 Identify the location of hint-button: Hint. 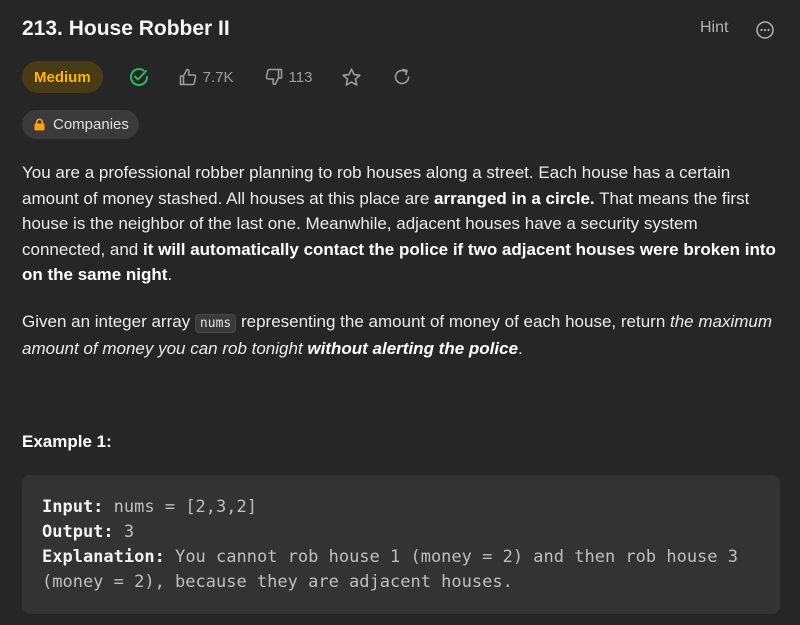
(714, 28).